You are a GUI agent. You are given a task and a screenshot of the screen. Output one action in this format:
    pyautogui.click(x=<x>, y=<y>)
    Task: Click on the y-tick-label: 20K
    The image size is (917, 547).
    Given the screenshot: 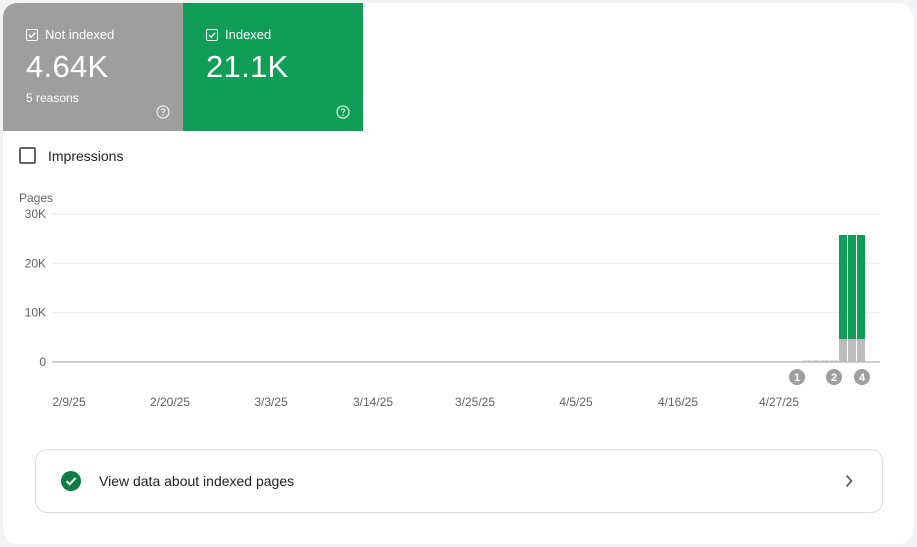 What is the action you would take?
    pyautogui.click(x=35, y=263)
    